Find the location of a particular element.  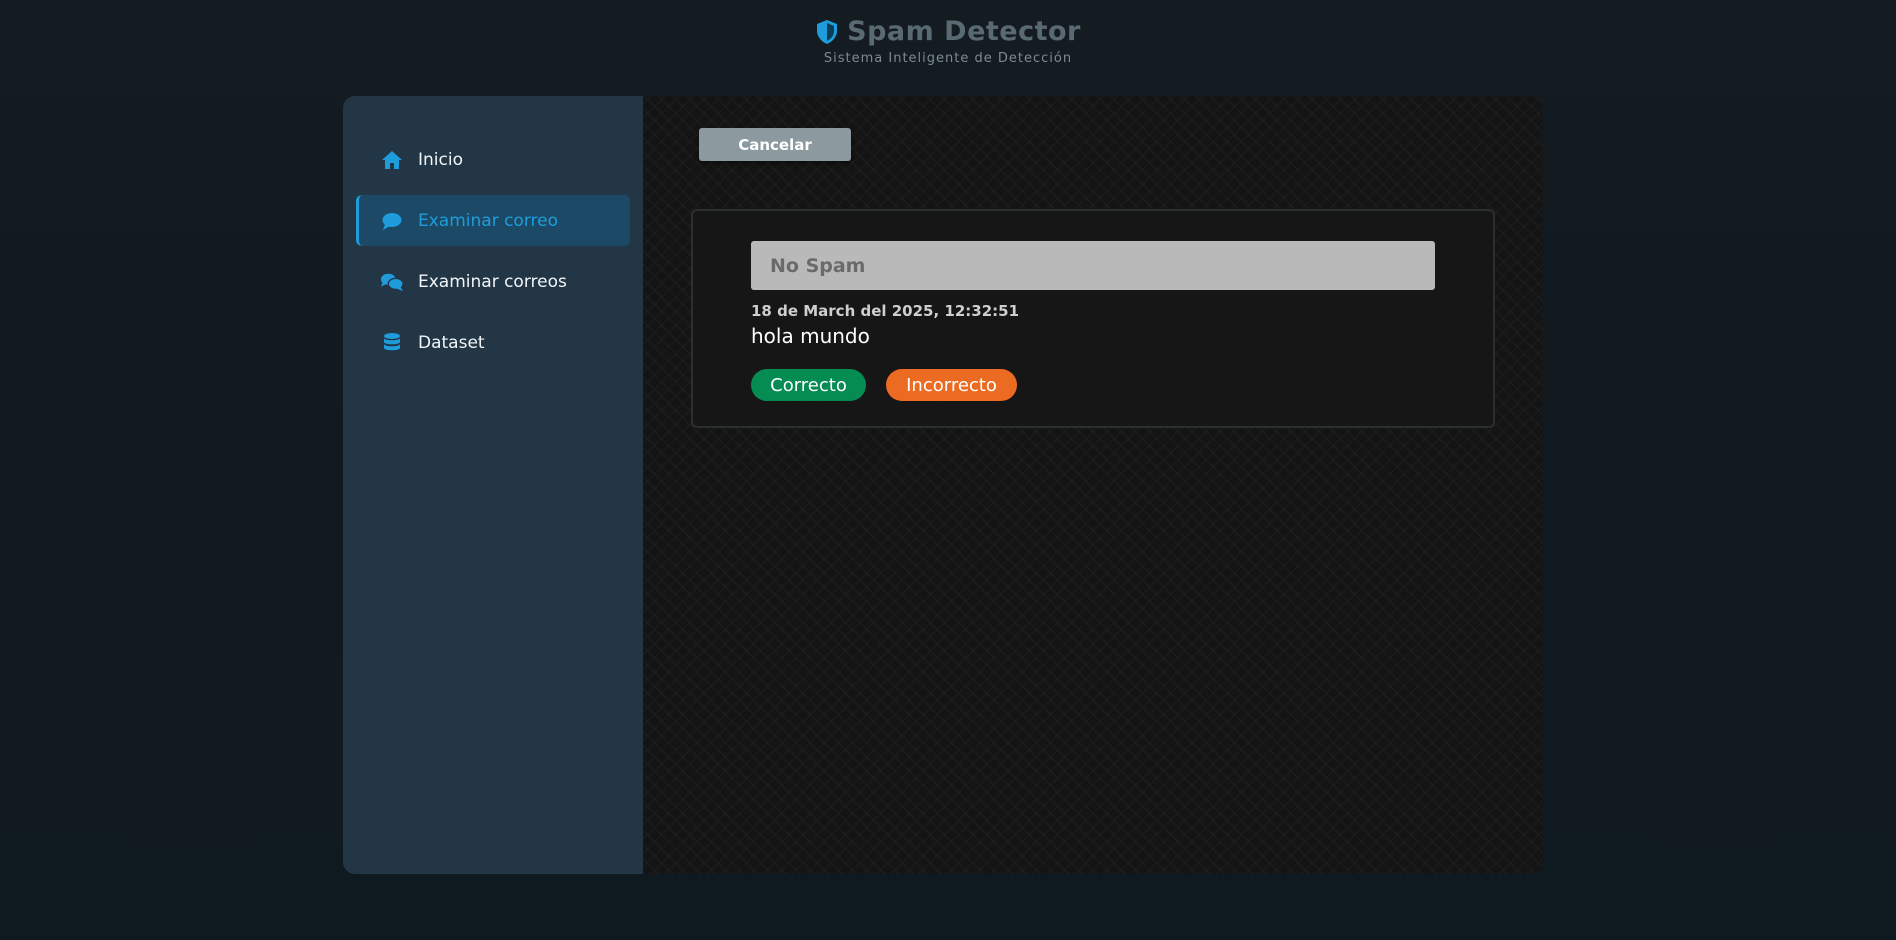

correct-button: Correcto is located at coordinates (808, 385).